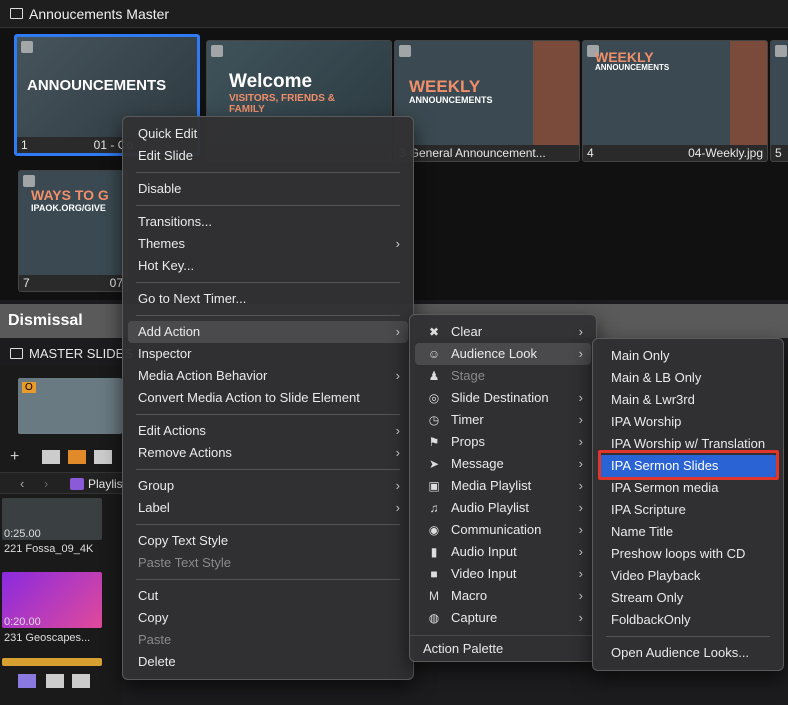 Image resolution: width=788 pixels, height=705 pixels. What do you see at coordinates (779, 101) in the screenshot?
I see `slide-thumbnail: 5` at bounding box center [779, 101].